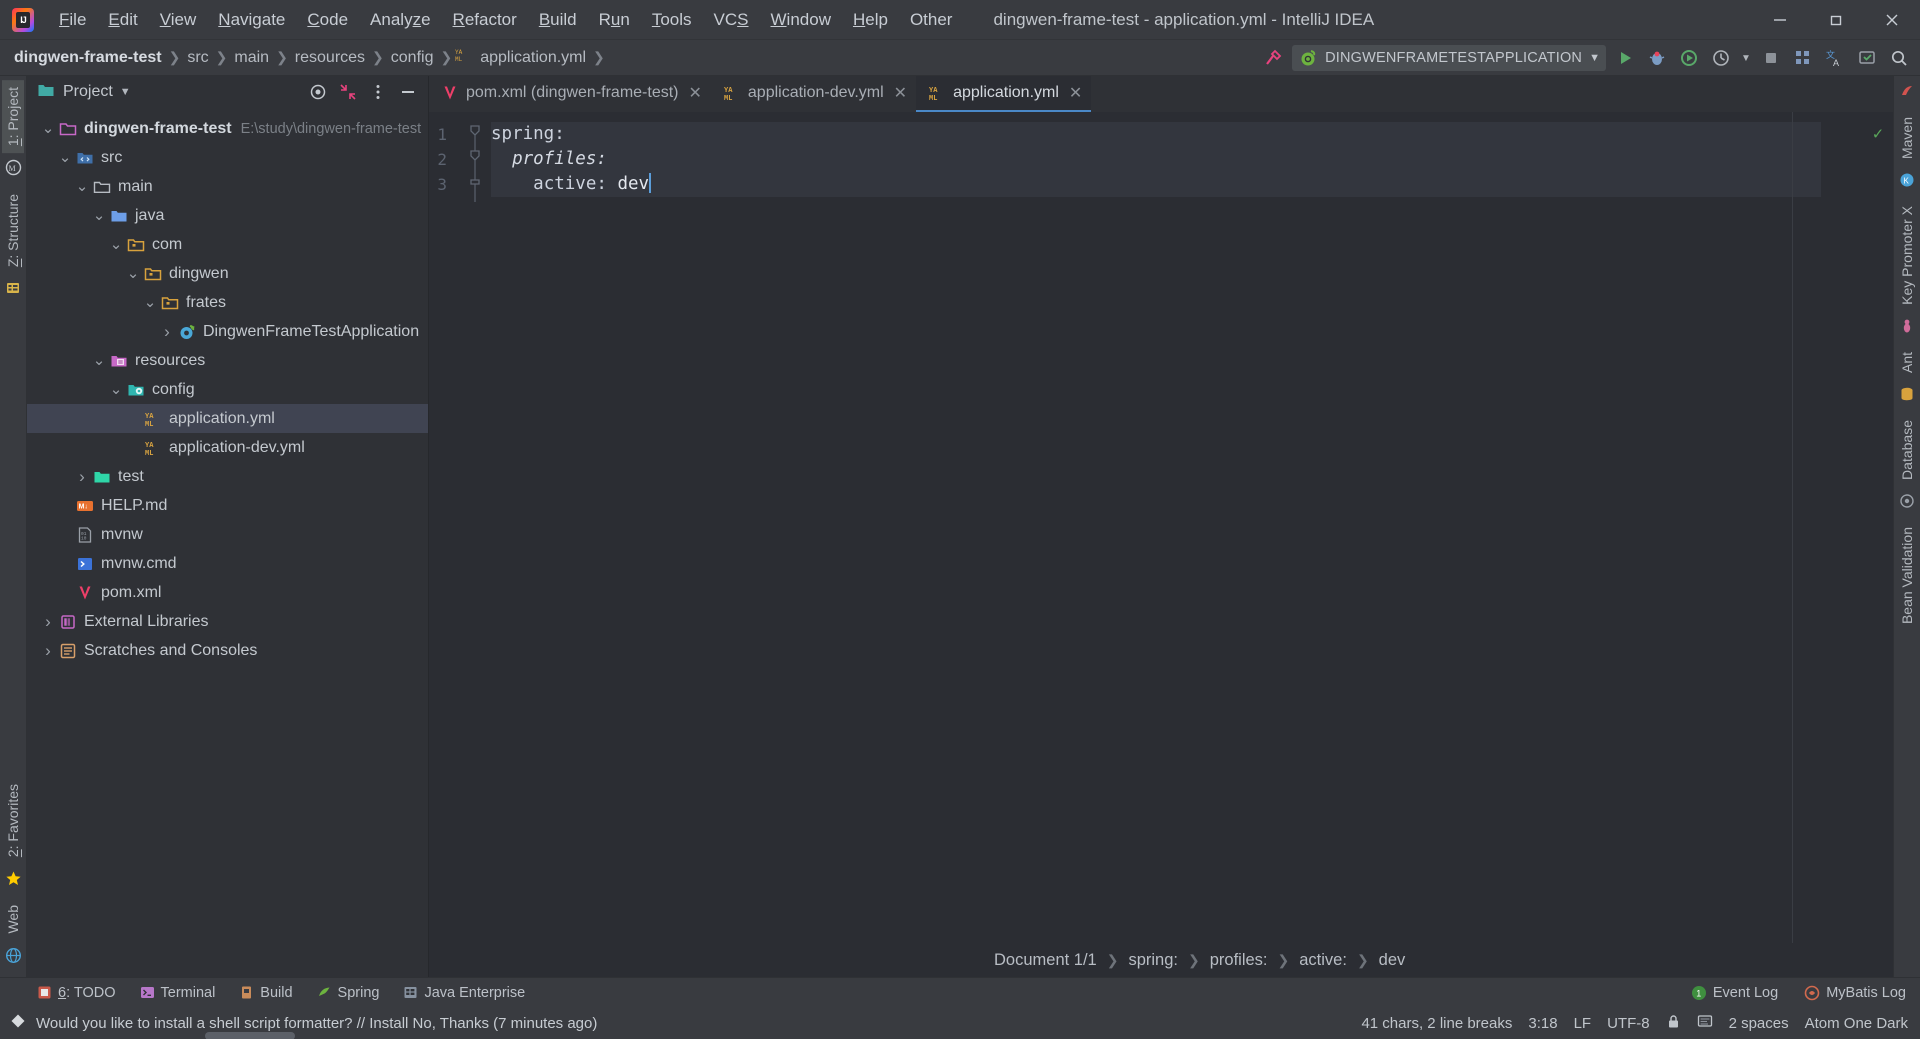 This screenshot has height=1039, width=1920. I want to click on profiler-dropdown-icon: ▼, so click(1746, 58).